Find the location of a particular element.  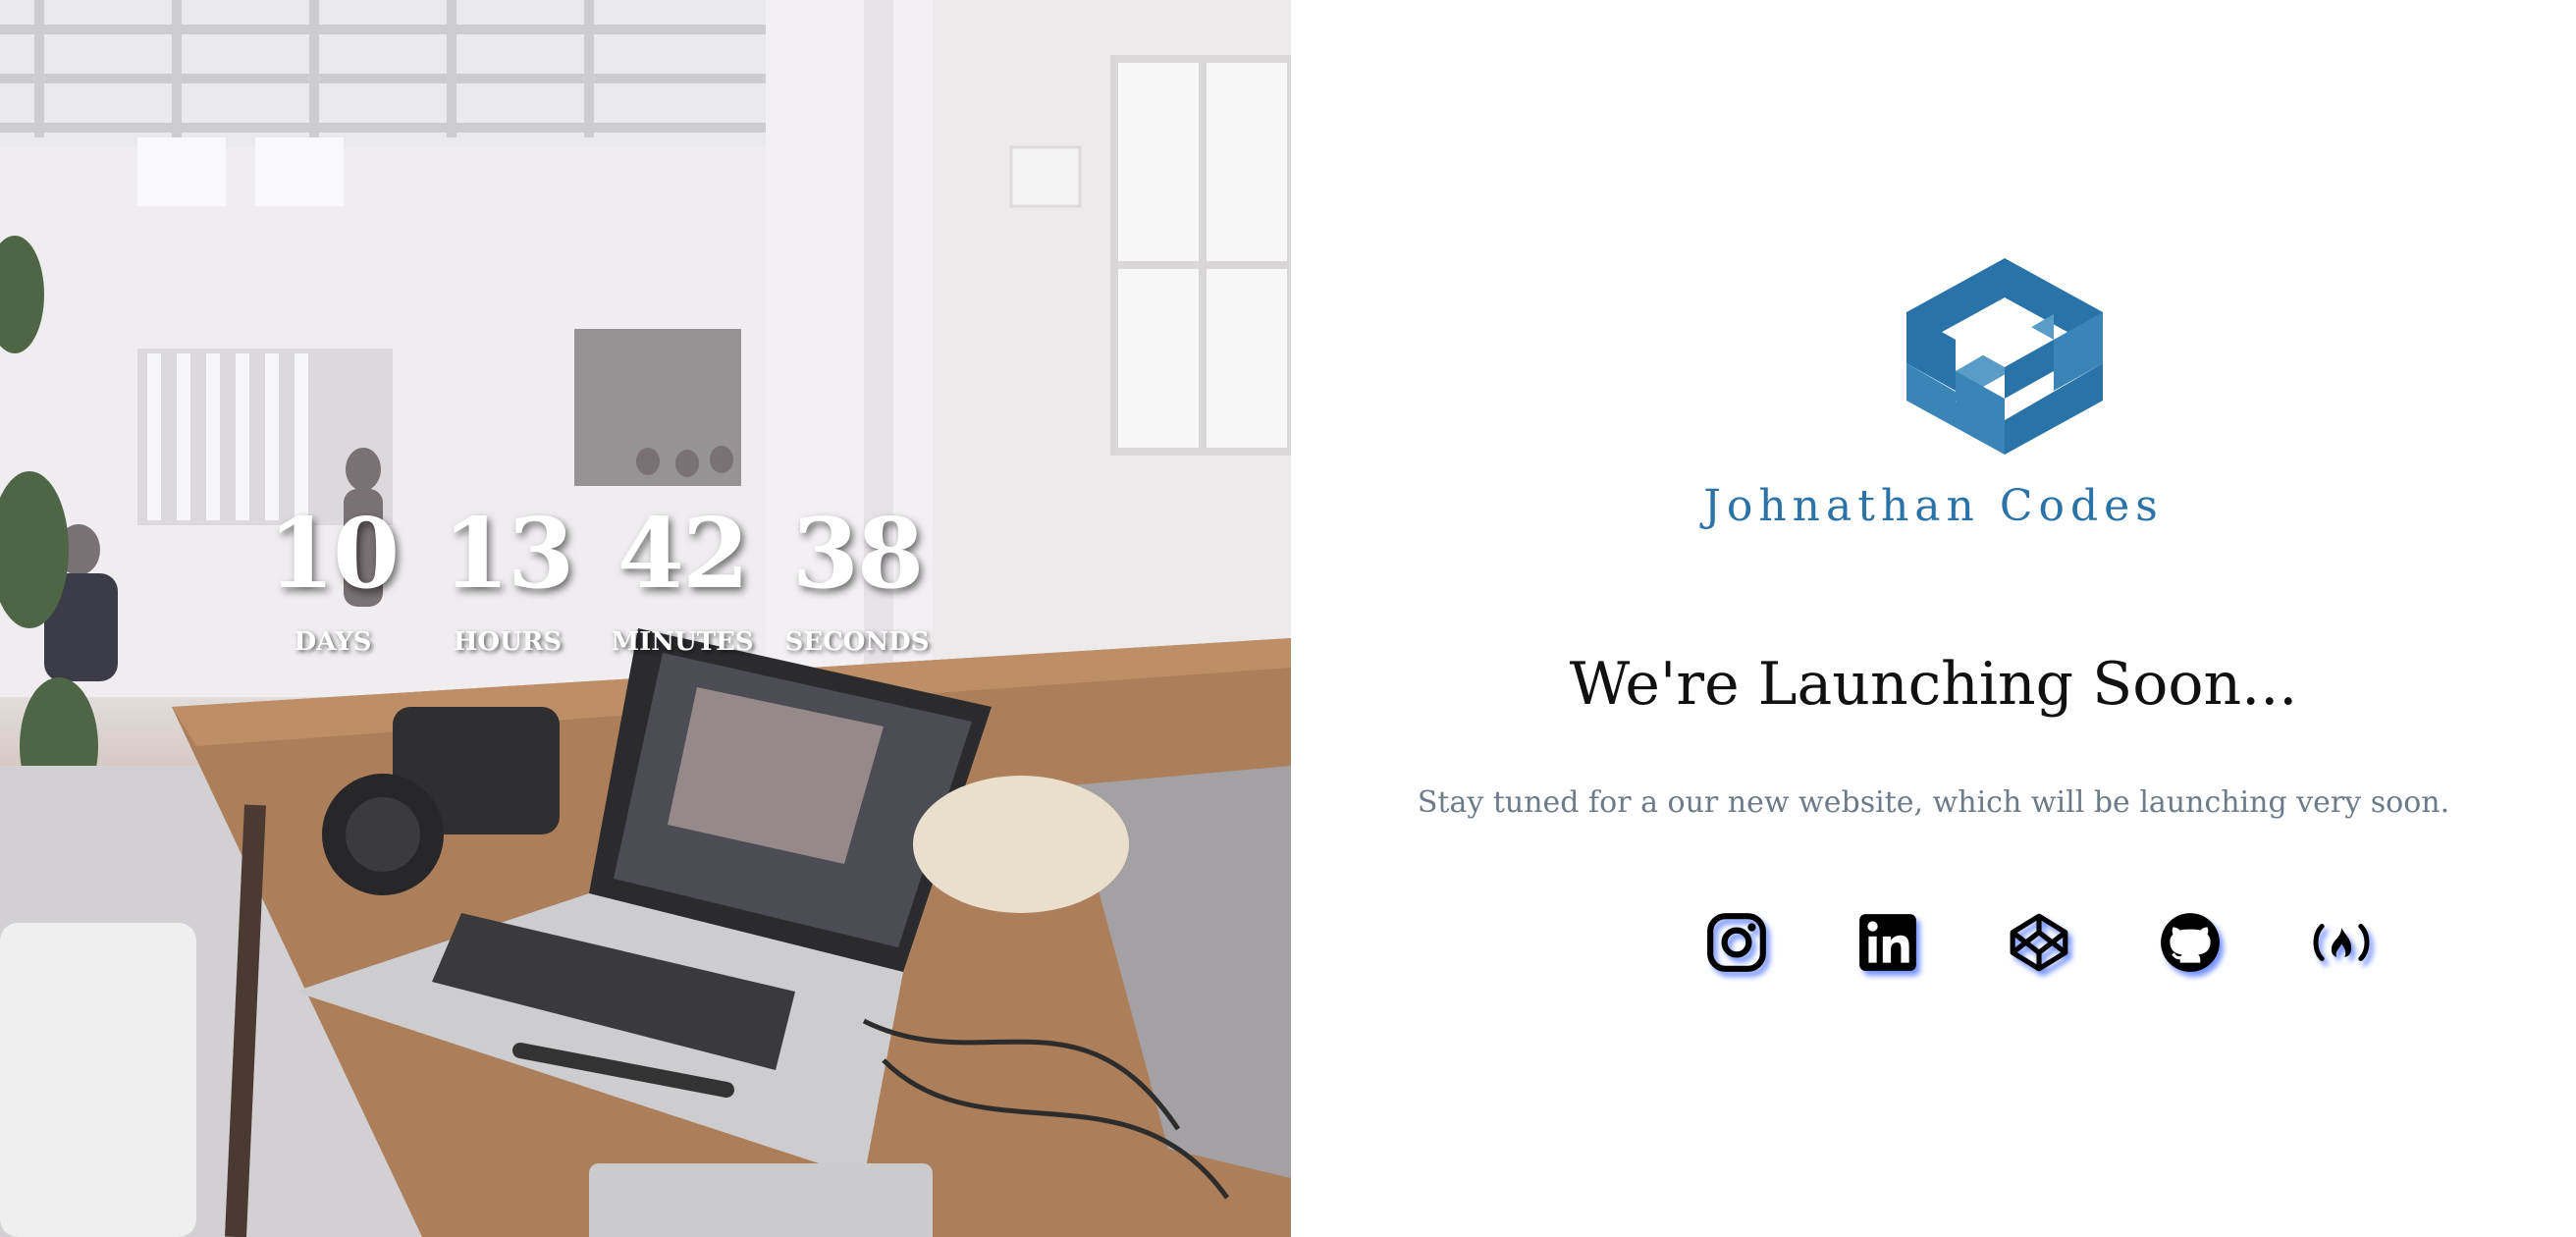

minutes-label: MINUTES is located at coordinates (682, 642).